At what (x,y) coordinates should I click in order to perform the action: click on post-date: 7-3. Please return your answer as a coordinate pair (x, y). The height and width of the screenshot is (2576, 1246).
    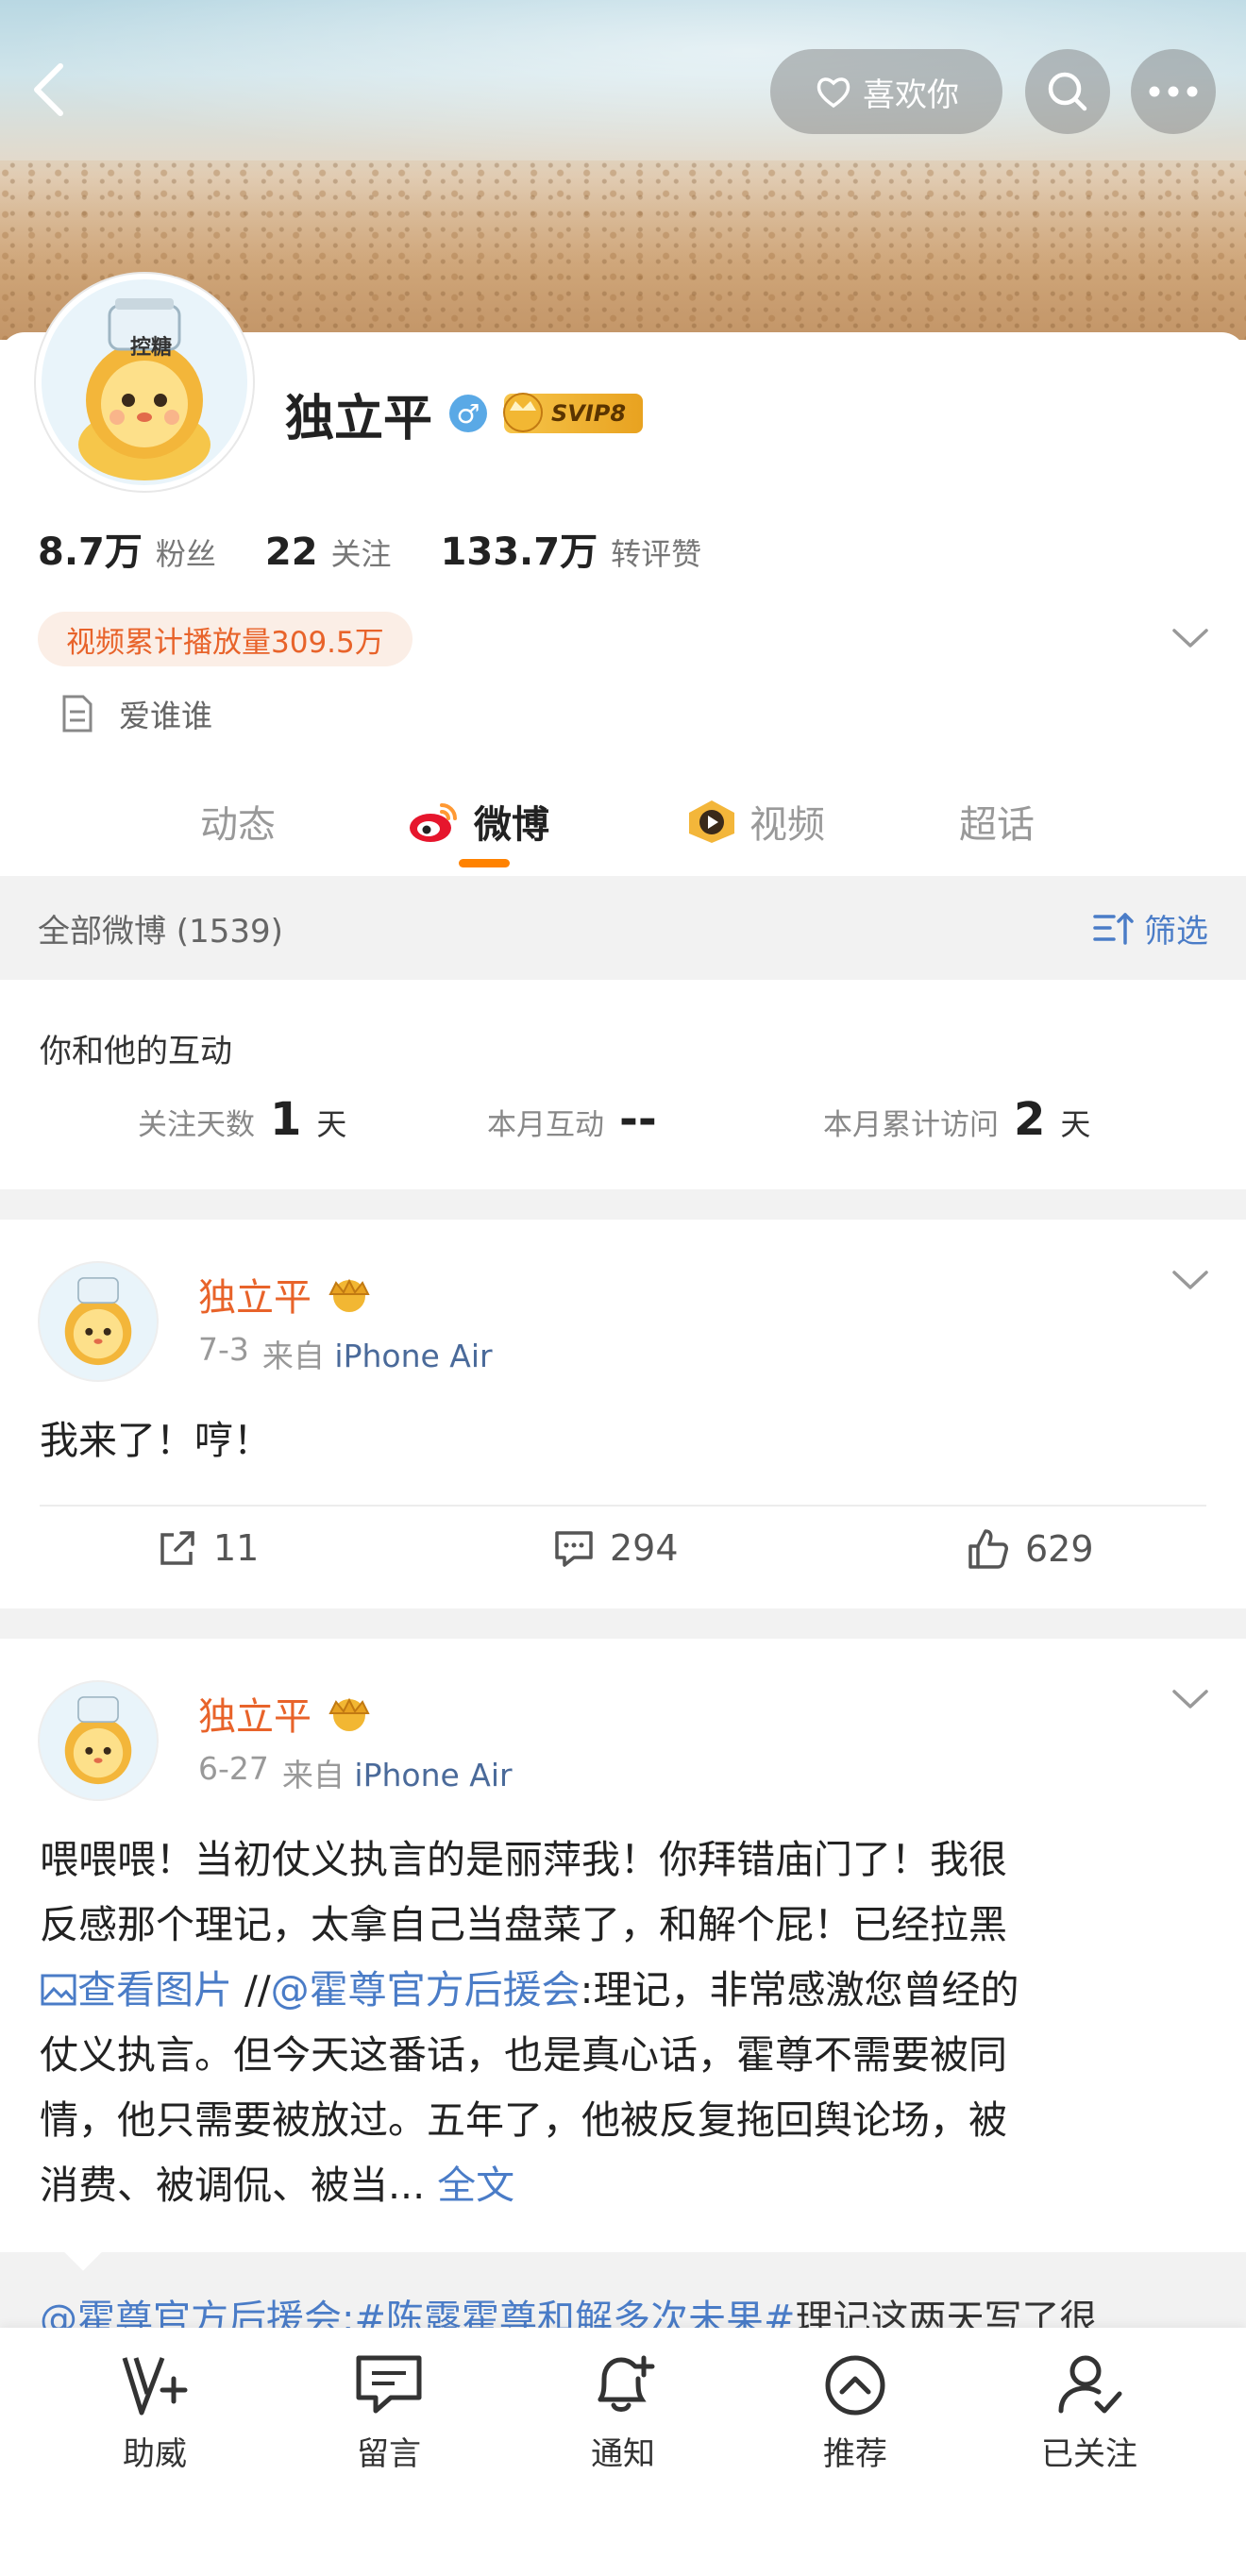
    Looking at the image, I should click on (223, 1350).